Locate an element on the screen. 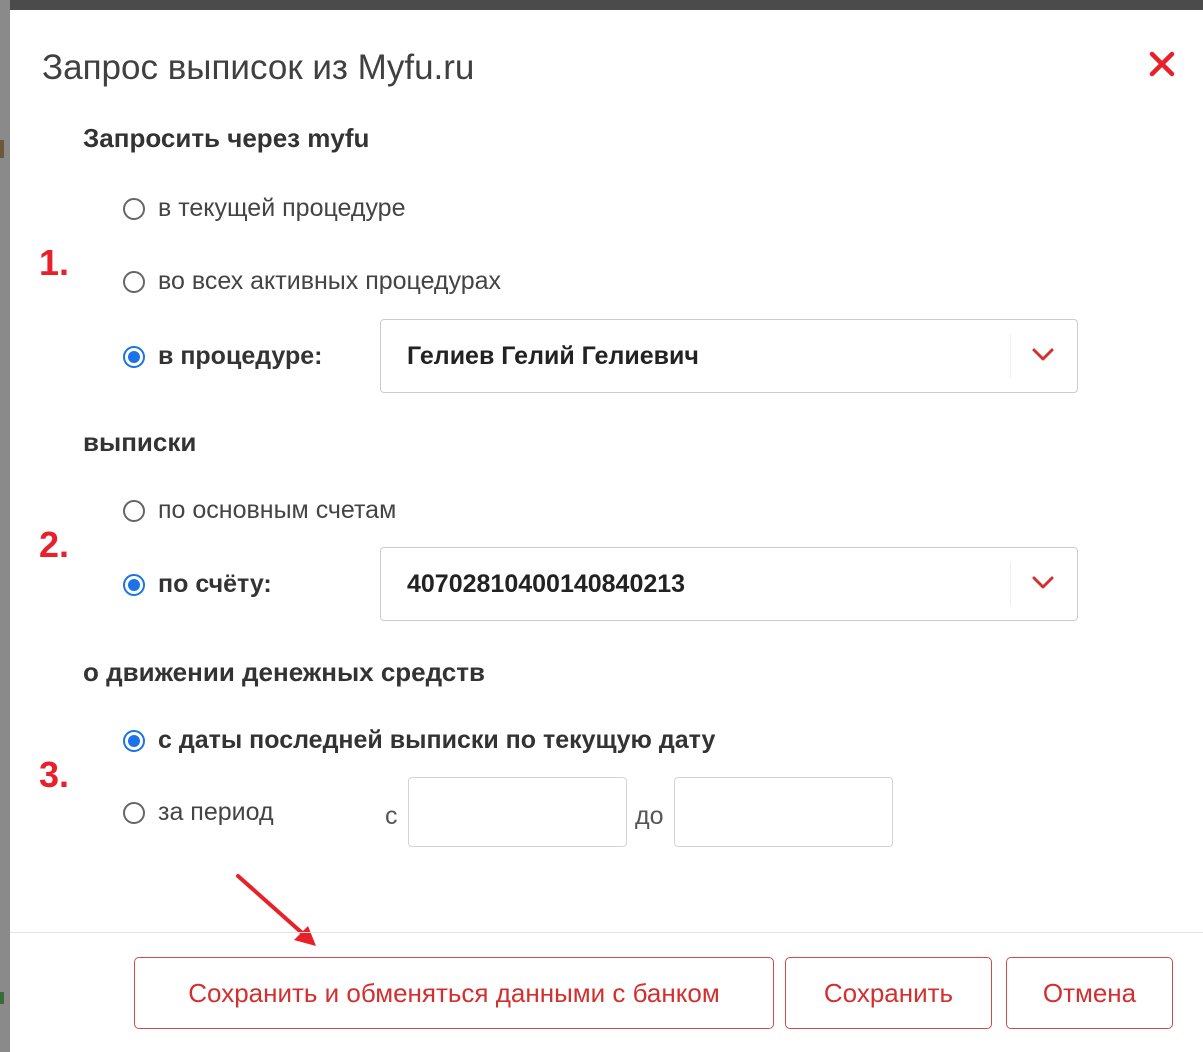 The image size is (1203, 1052). period-to-label: до is located at coordinates (649, 816).